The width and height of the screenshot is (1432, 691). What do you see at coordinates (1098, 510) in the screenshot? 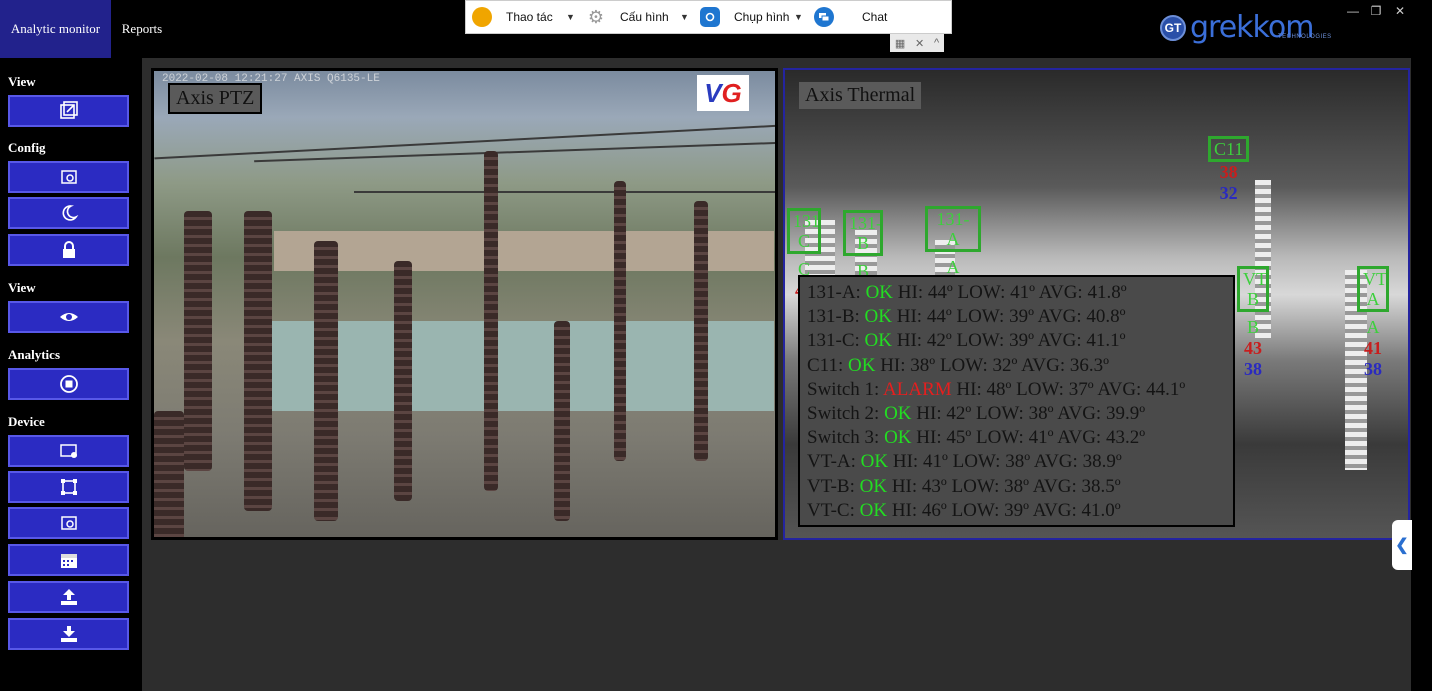
I see `avg-value: 41.0` at bounding box center [1098, 510].